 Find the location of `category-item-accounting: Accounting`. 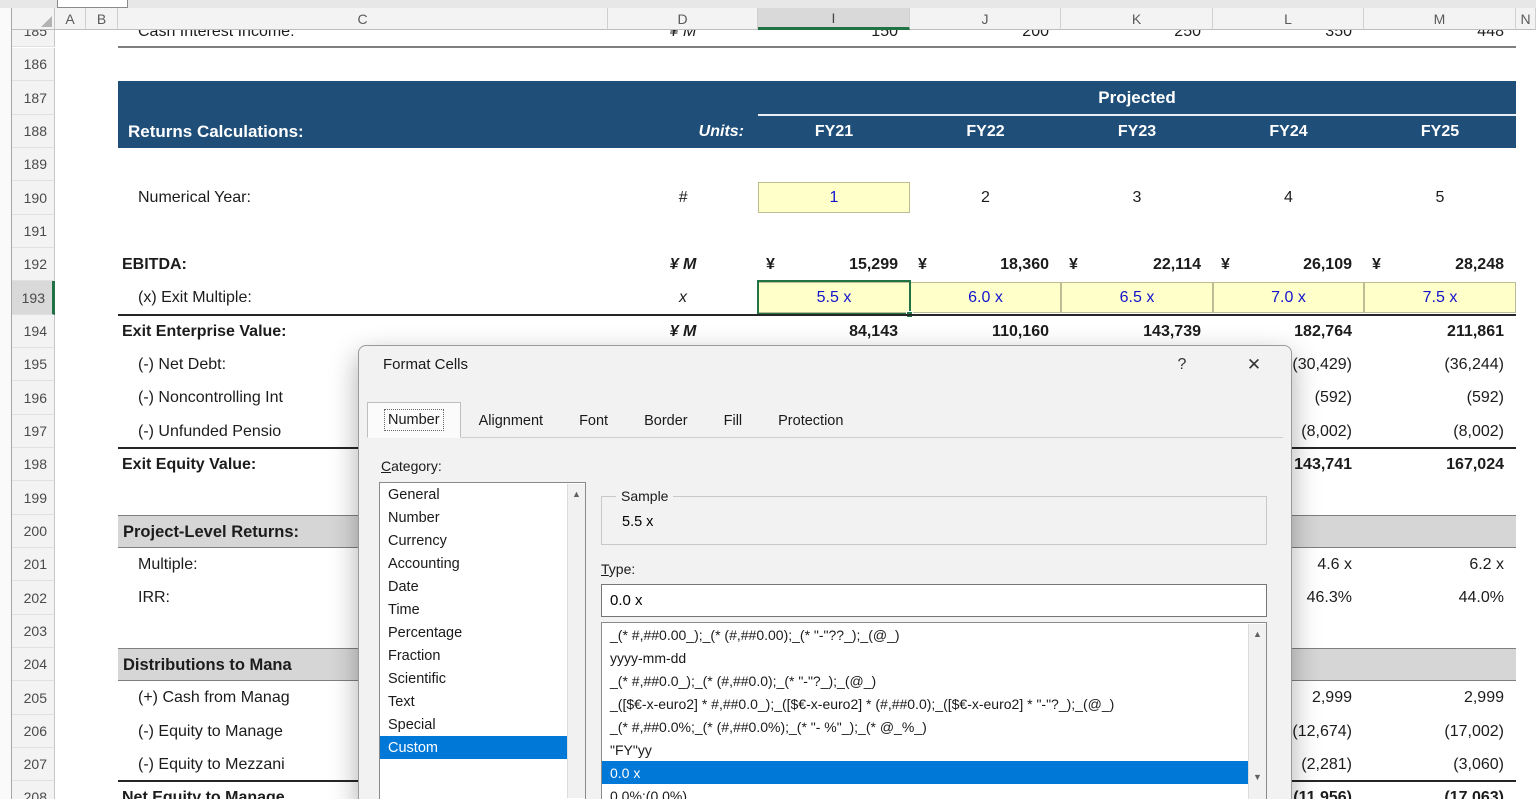

category-item-accounting: Accounting is located at coordinates (482, 563).